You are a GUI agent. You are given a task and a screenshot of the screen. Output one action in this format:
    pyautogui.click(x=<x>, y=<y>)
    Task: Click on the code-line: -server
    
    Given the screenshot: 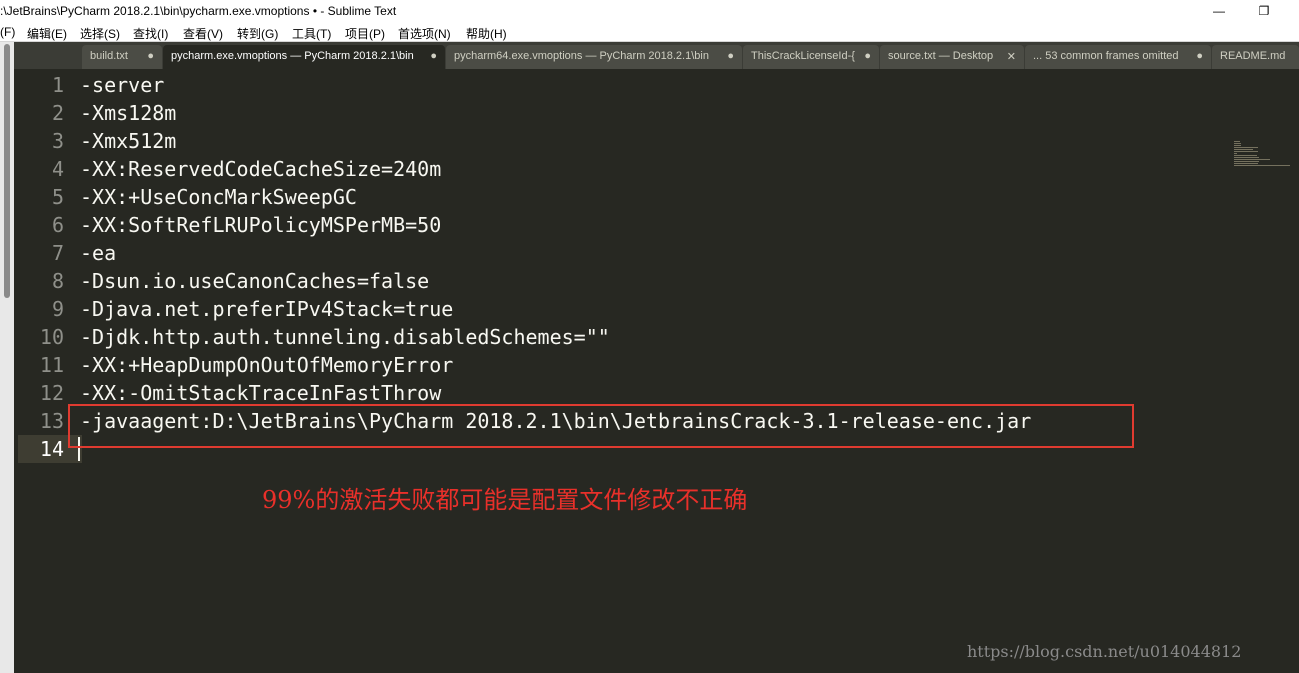 What is the action you would take?
    pyautogui.click(x=122, y=85)
    